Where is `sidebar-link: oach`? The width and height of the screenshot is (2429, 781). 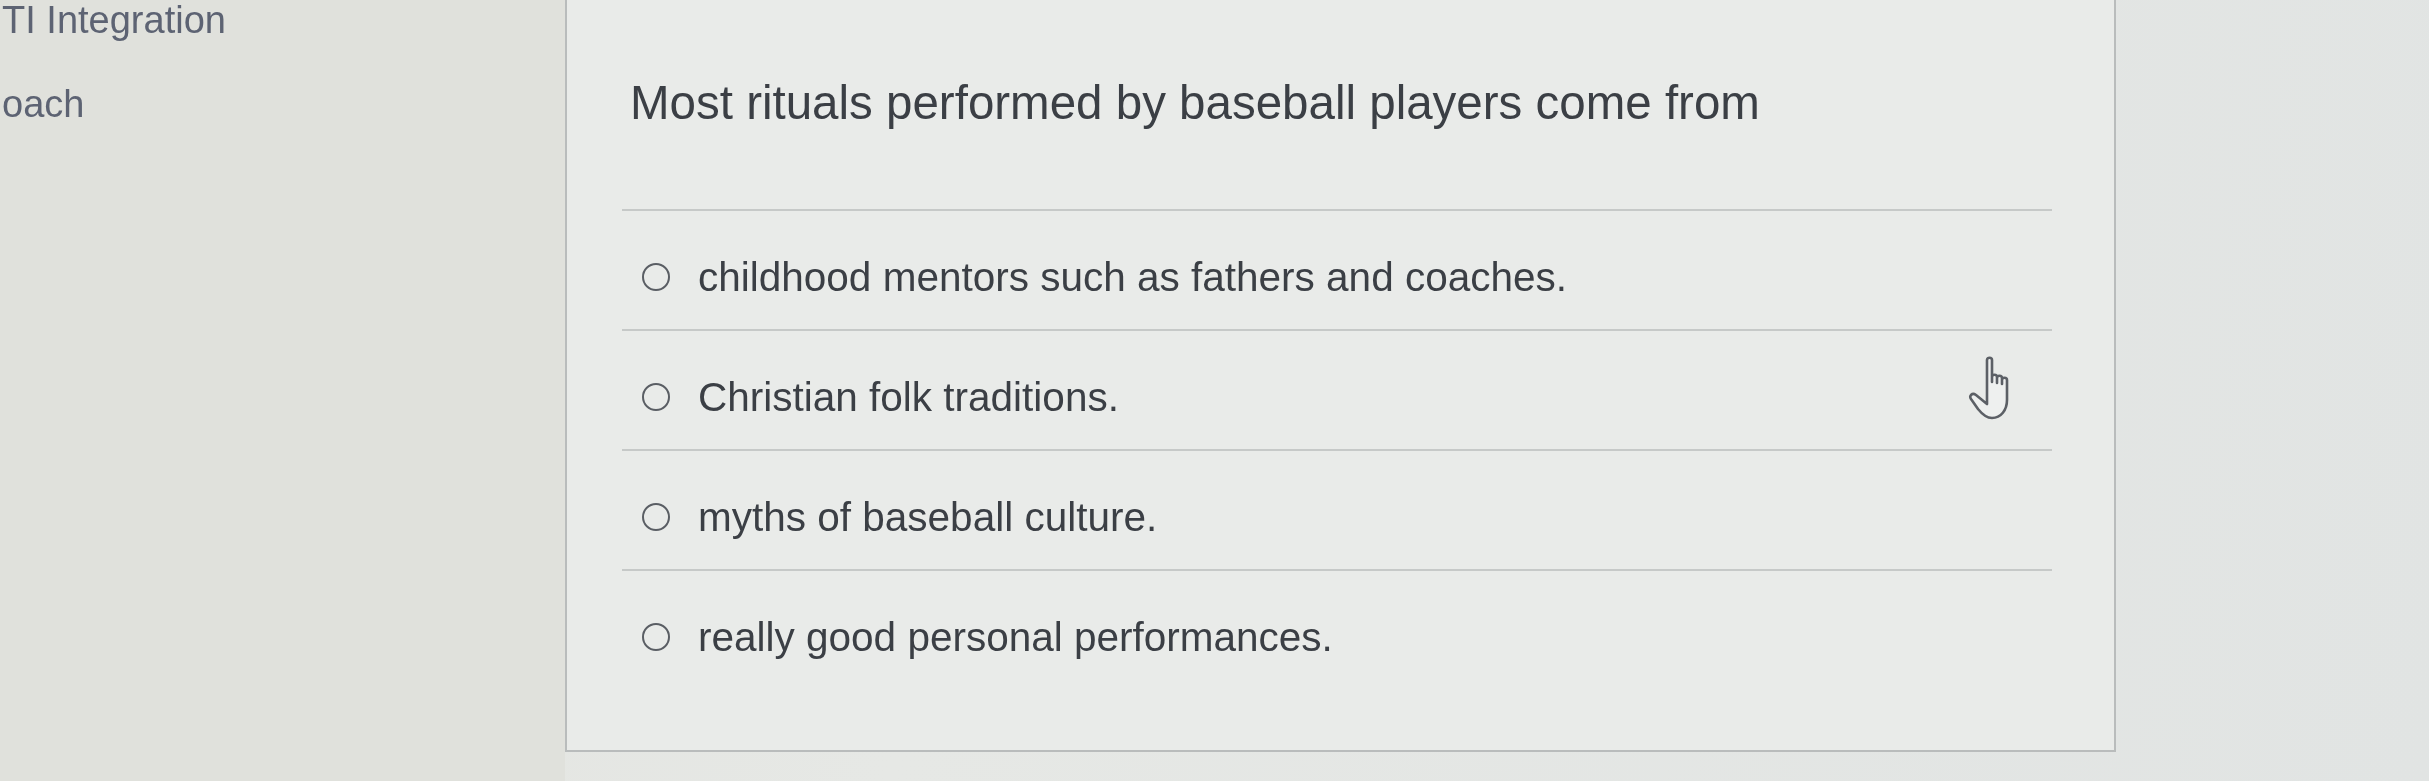
sidebar-link: oach is located at coordinates (43, 104).